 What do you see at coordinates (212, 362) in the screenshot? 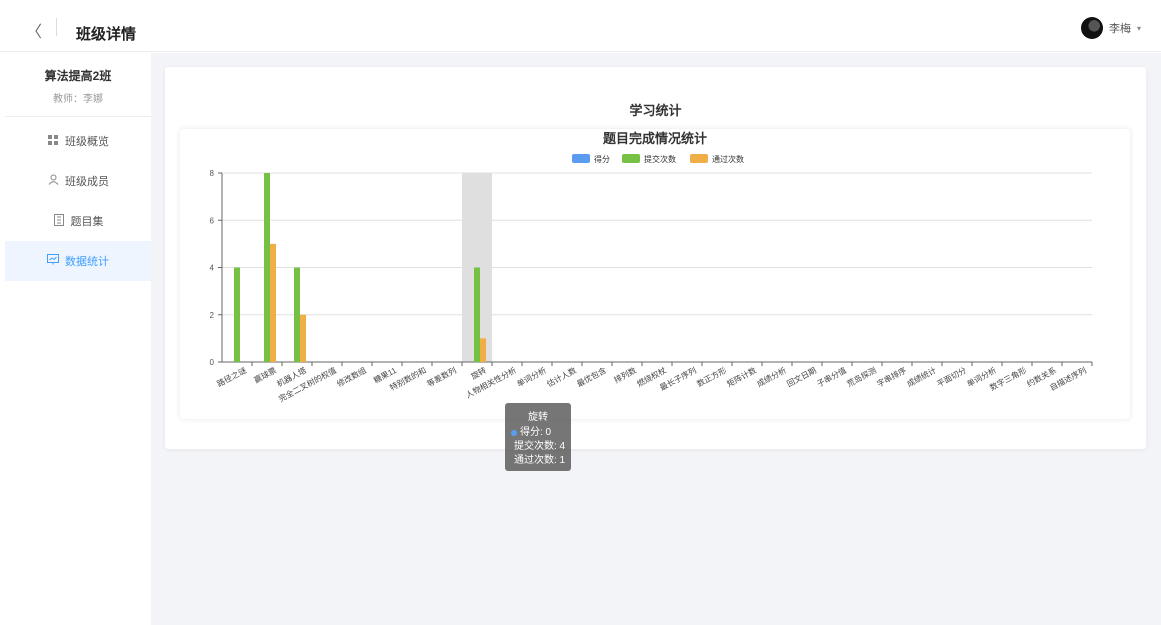
I see `y-tick-label: 0` at bounding box center [212, 362].